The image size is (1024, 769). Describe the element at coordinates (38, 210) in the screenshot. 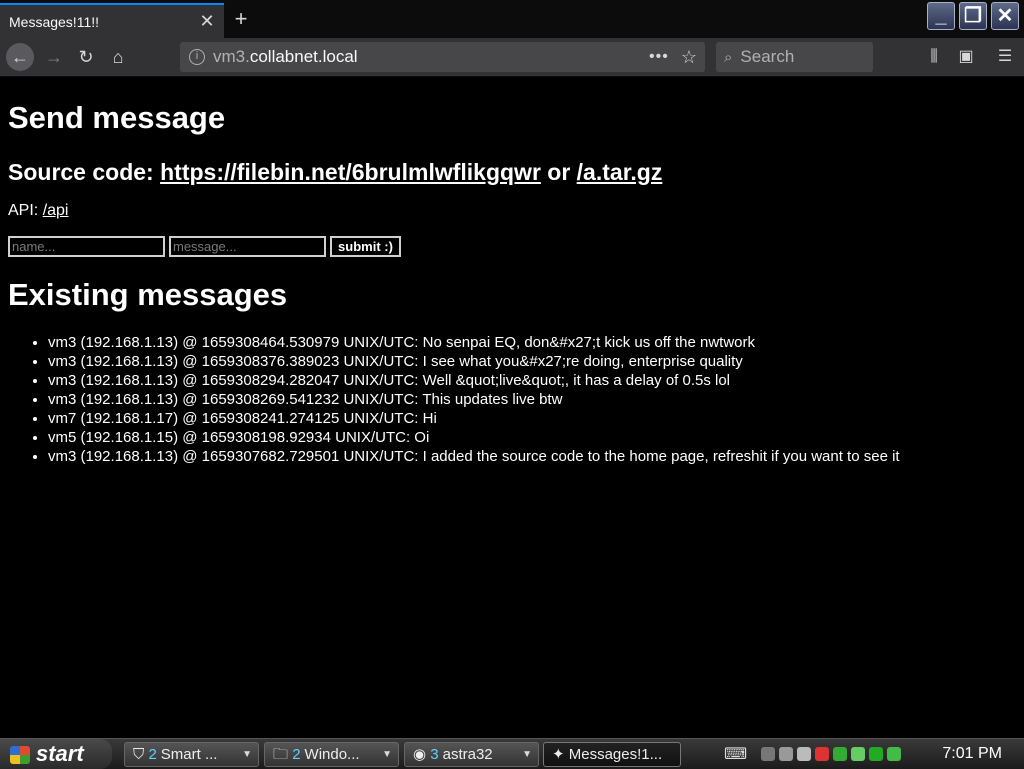

I see `api-line: API: /api` at that location.